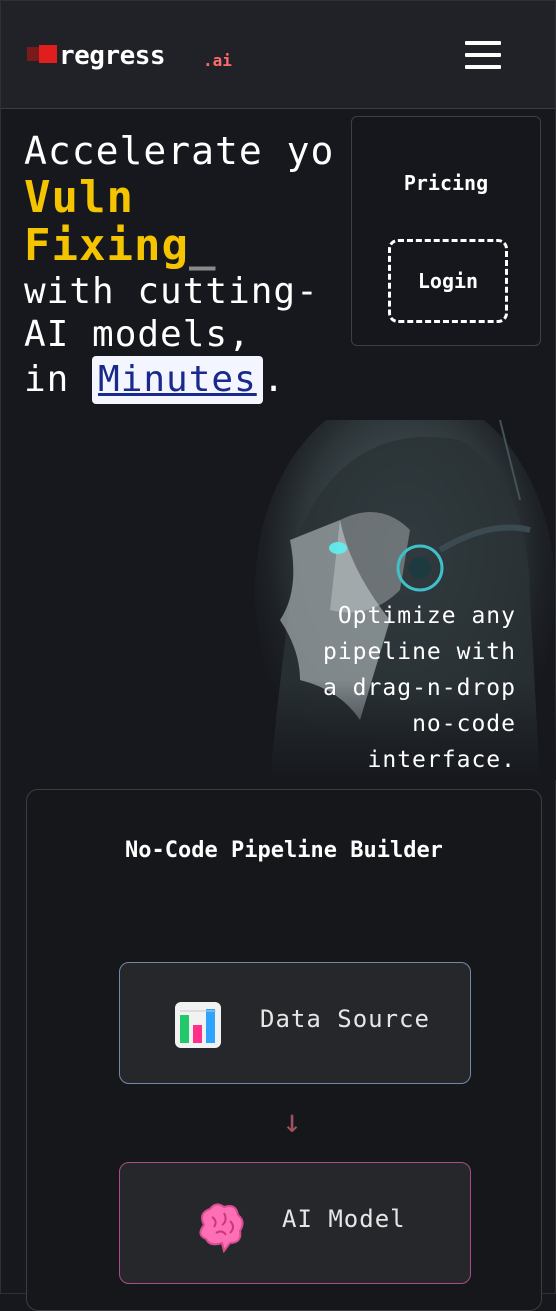 The image size is (556, 1311). What do you see at coordinates (217, 60) in the screenshot?
I see `logo-suffix: .ai` at bounding box center [217, 60].